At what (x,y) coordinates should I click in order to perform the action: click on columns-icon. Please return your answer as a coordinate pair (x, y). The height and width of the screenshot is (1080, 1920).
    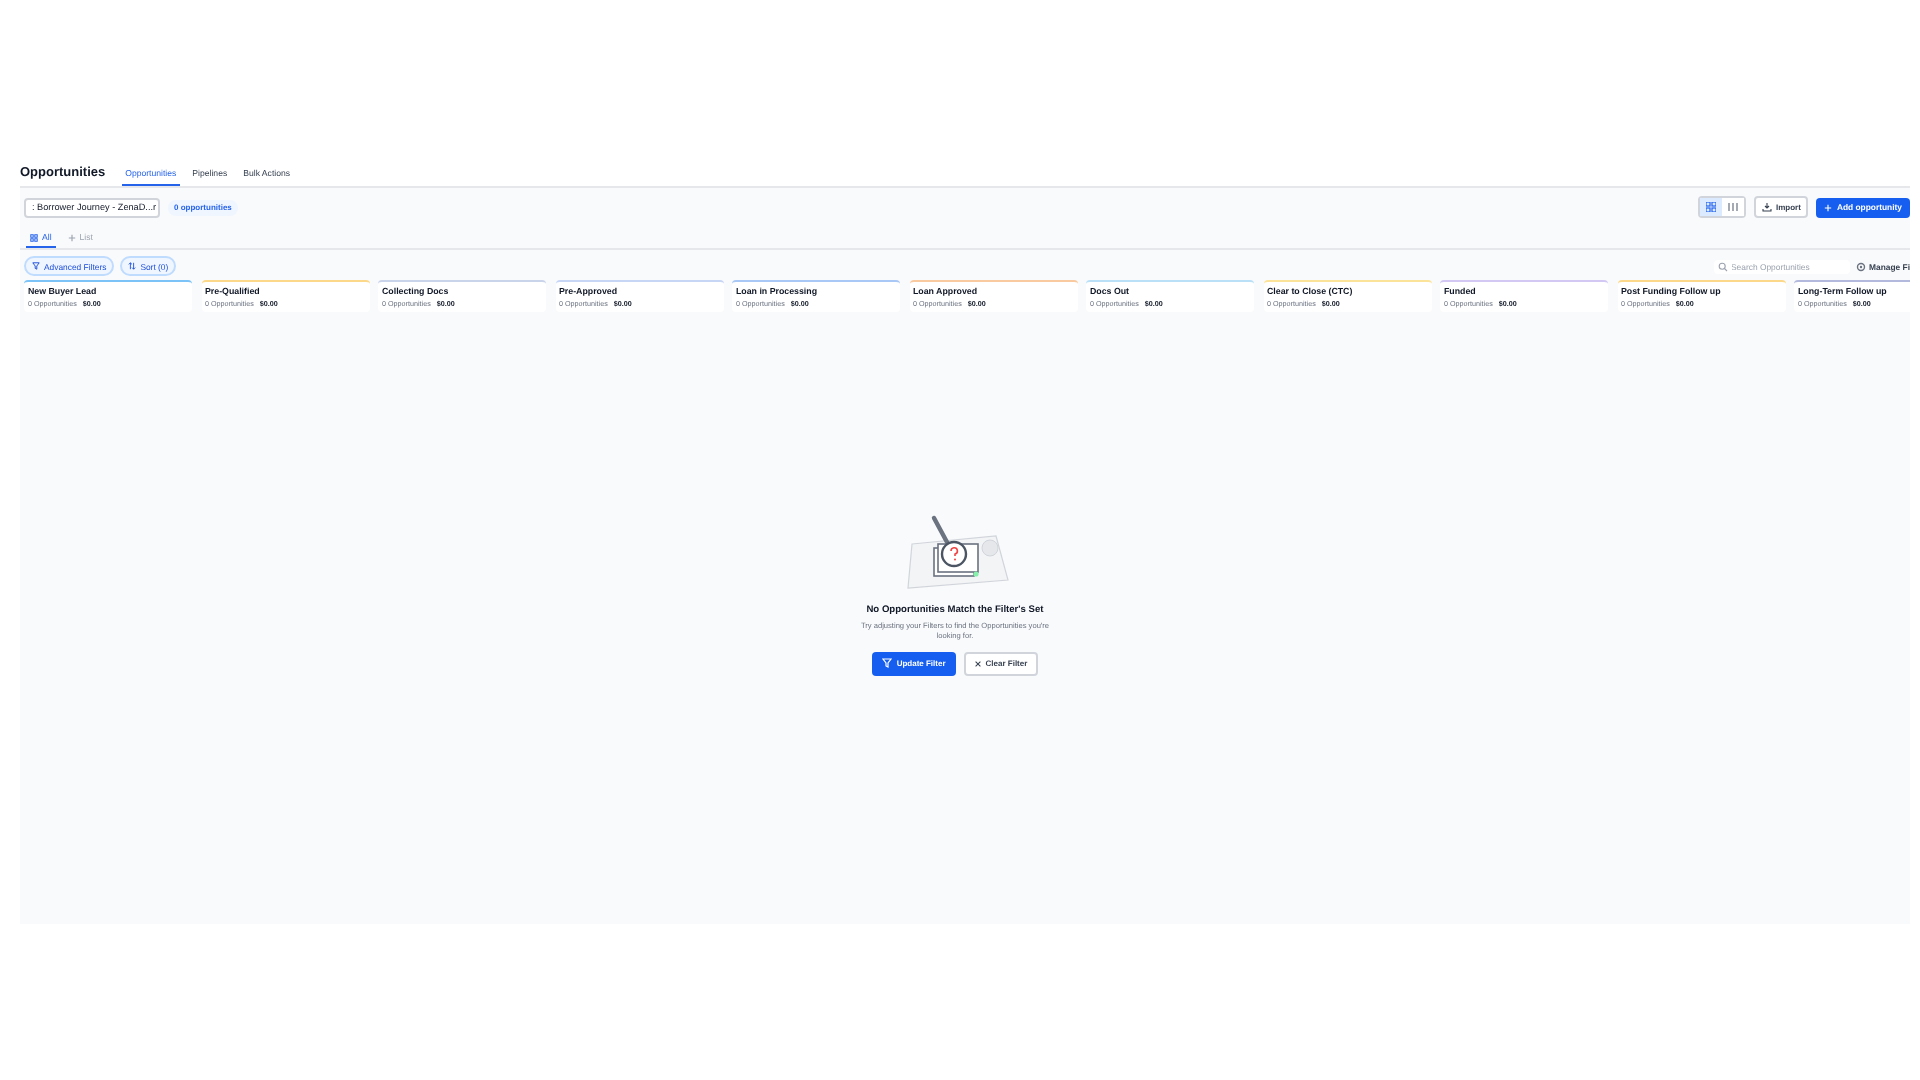
    Looking at the image, I should click on (1732, 207).